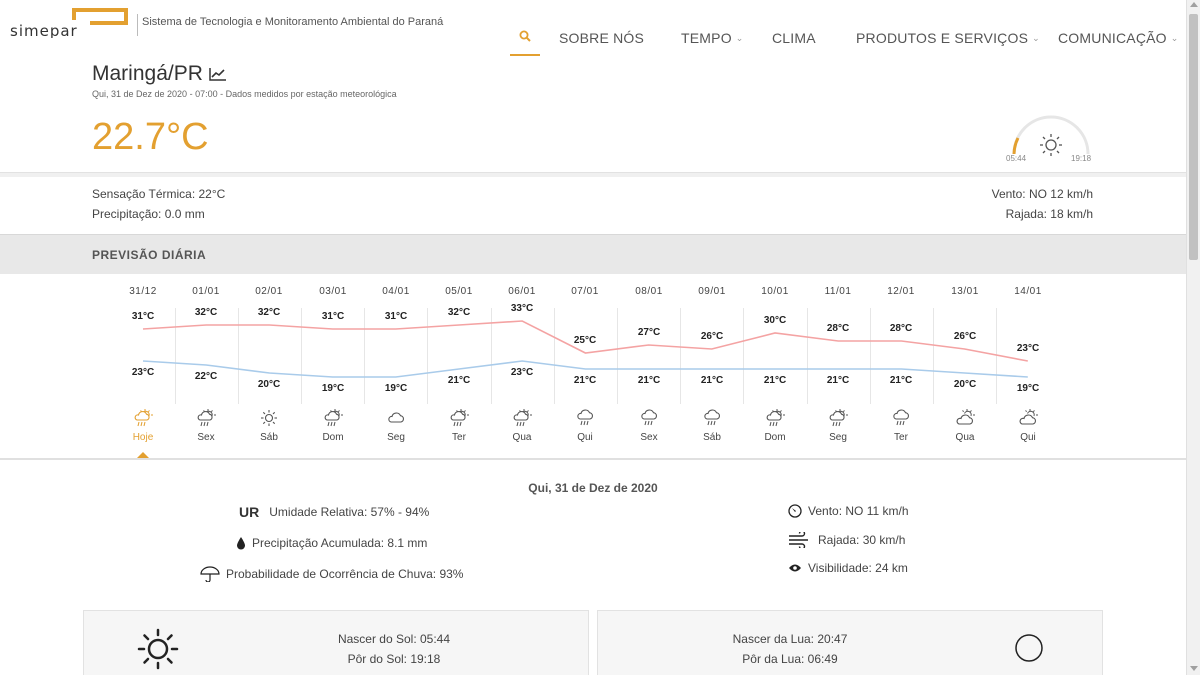  What do you see at coordinates (795, 511) in the screenshot?
I see `compass-icon` at bounding box center [795, 511].